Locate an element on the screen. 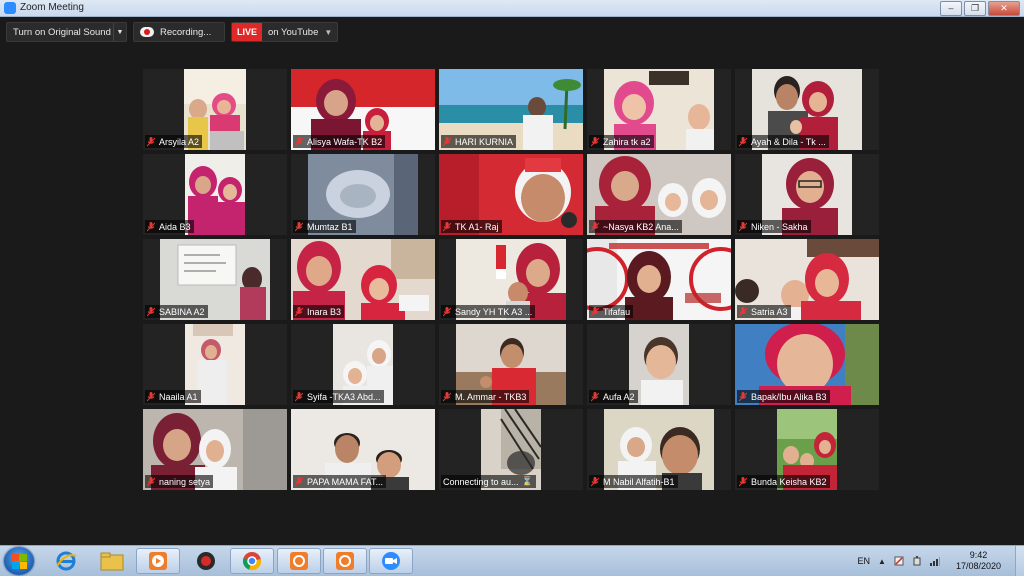 The image size is (1024, 576). participant-tile: SABINA A2 is located at coordinates (215, 279).